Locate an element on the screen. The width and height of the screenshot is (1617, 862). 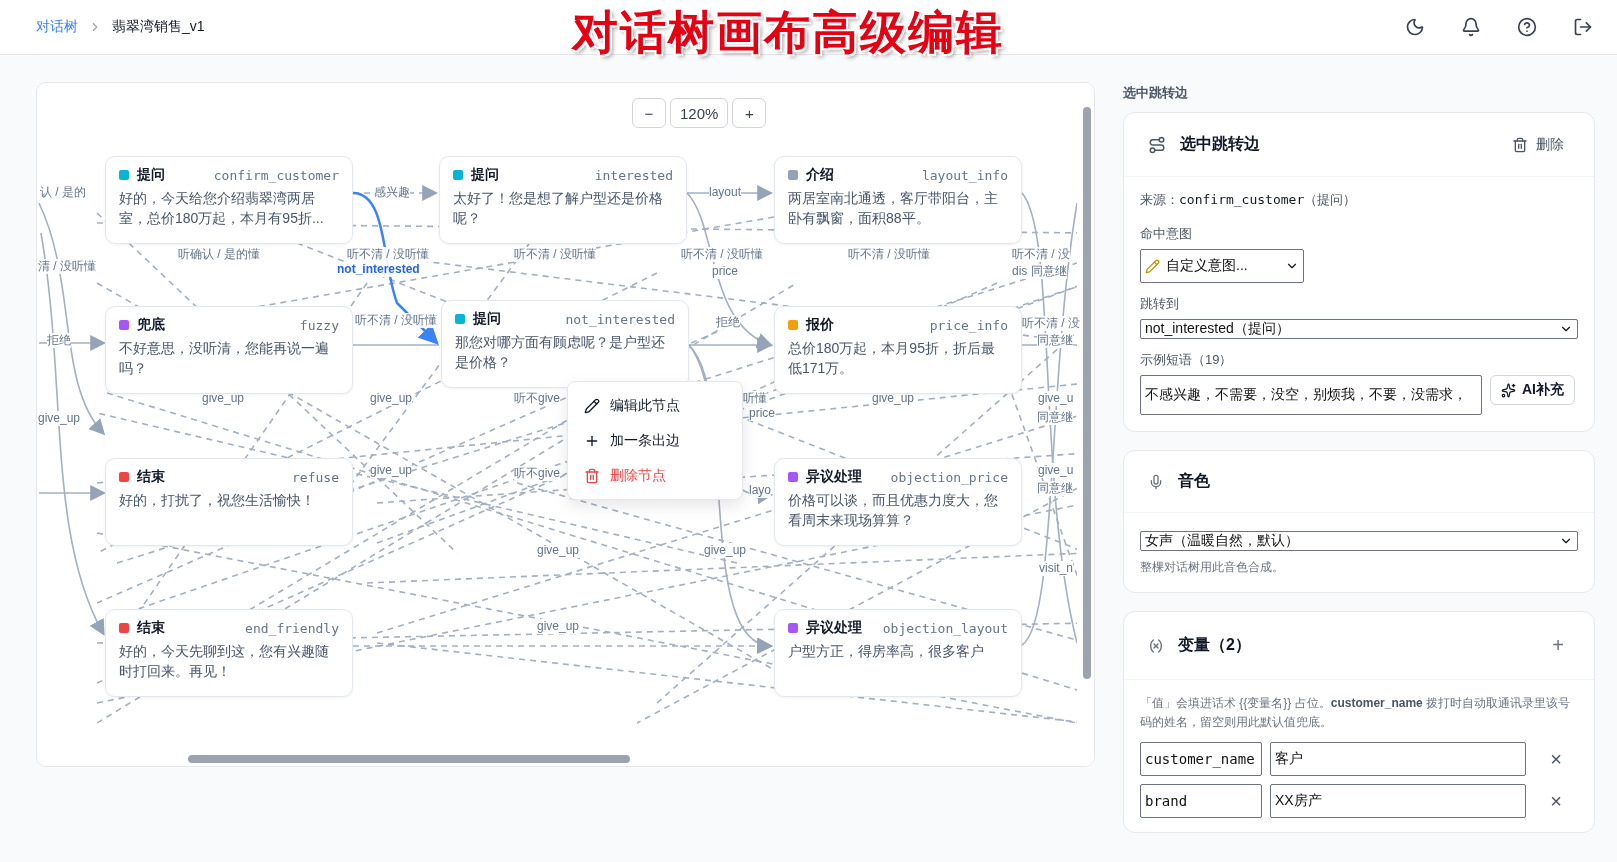
voice-select: 女声（温暖自然，默认） is located at coordinates (1359, 541).